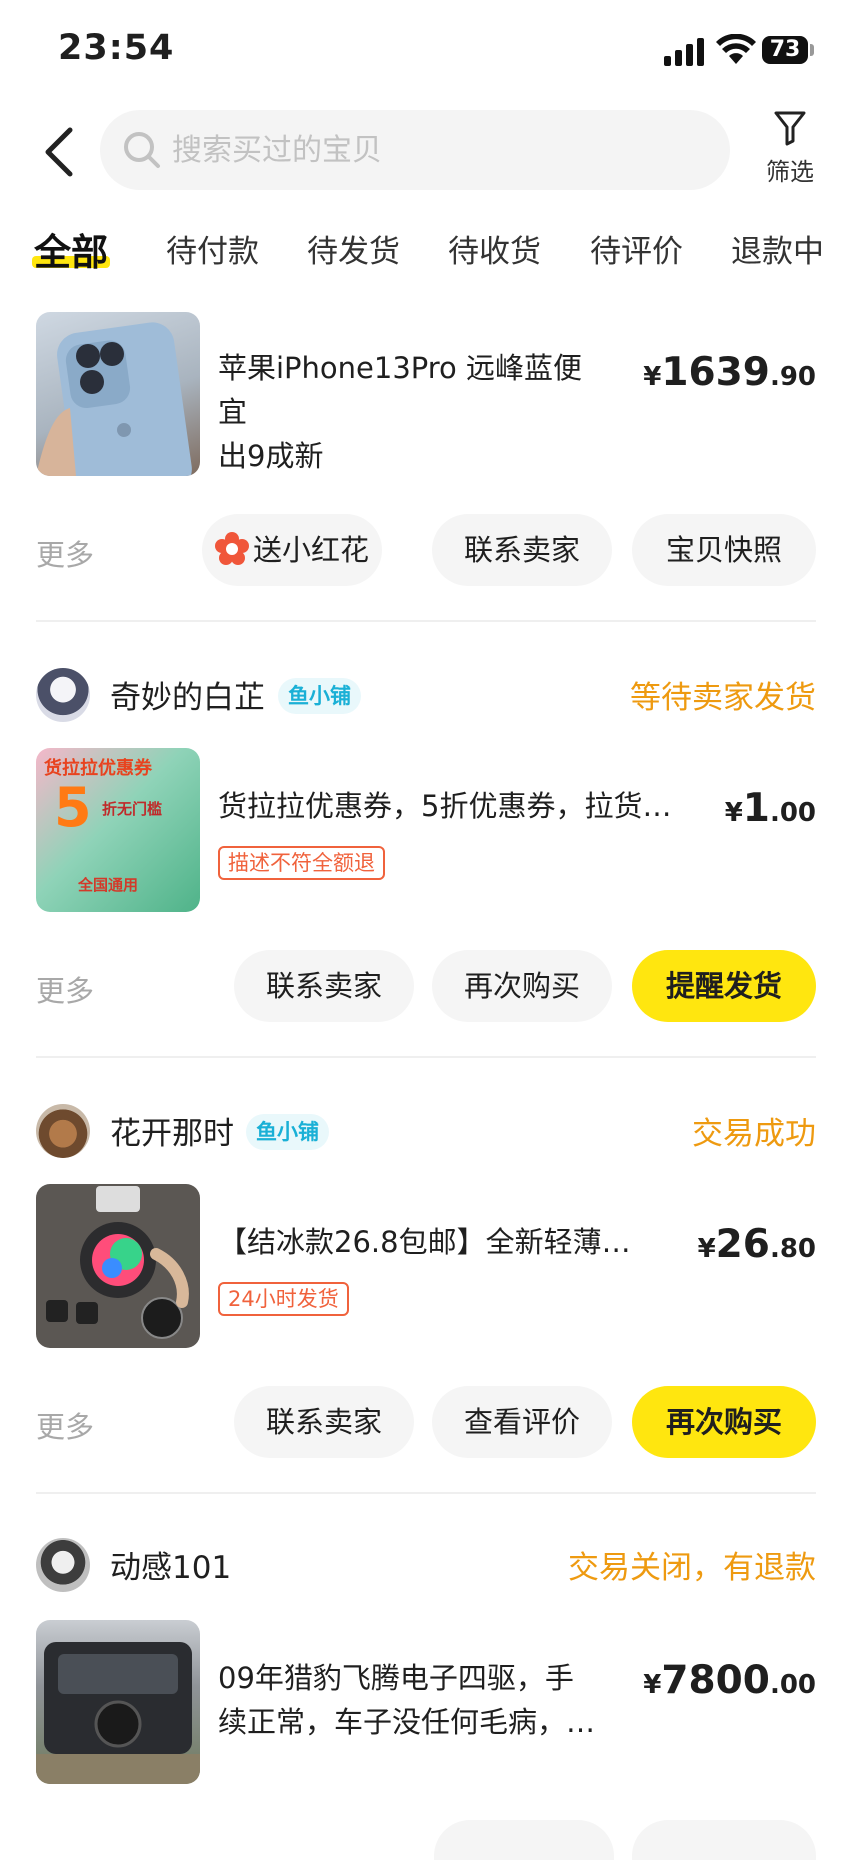 The image size is (850, 1860). I want to click on back-arrow-icon, so click(60, 152).